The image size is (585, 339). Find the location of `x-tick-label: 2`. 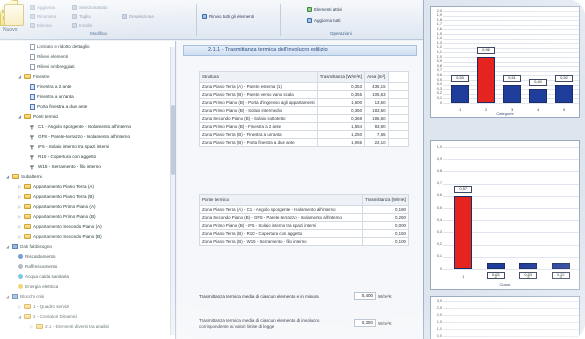

x-tick-label: 2 is located at coordinates (495, 276).